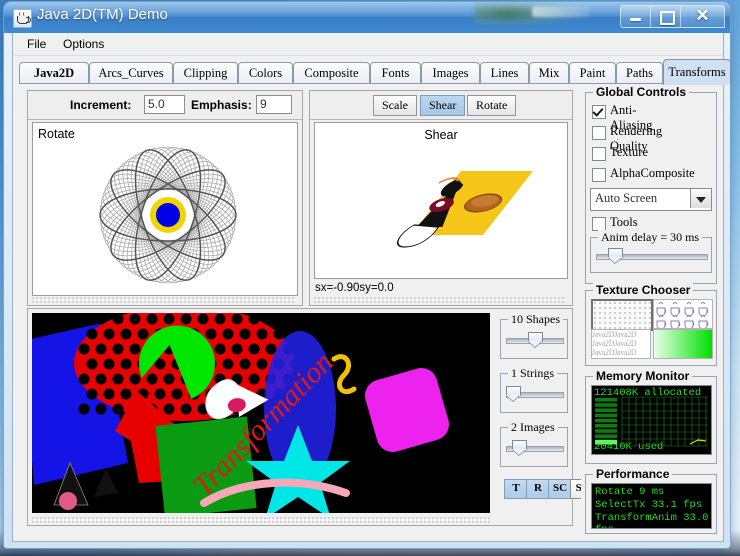  Describe the element at coordinates (649, 505) in the screenshot. I see `performance-line: SelectTx 33.1 fps` at that location.